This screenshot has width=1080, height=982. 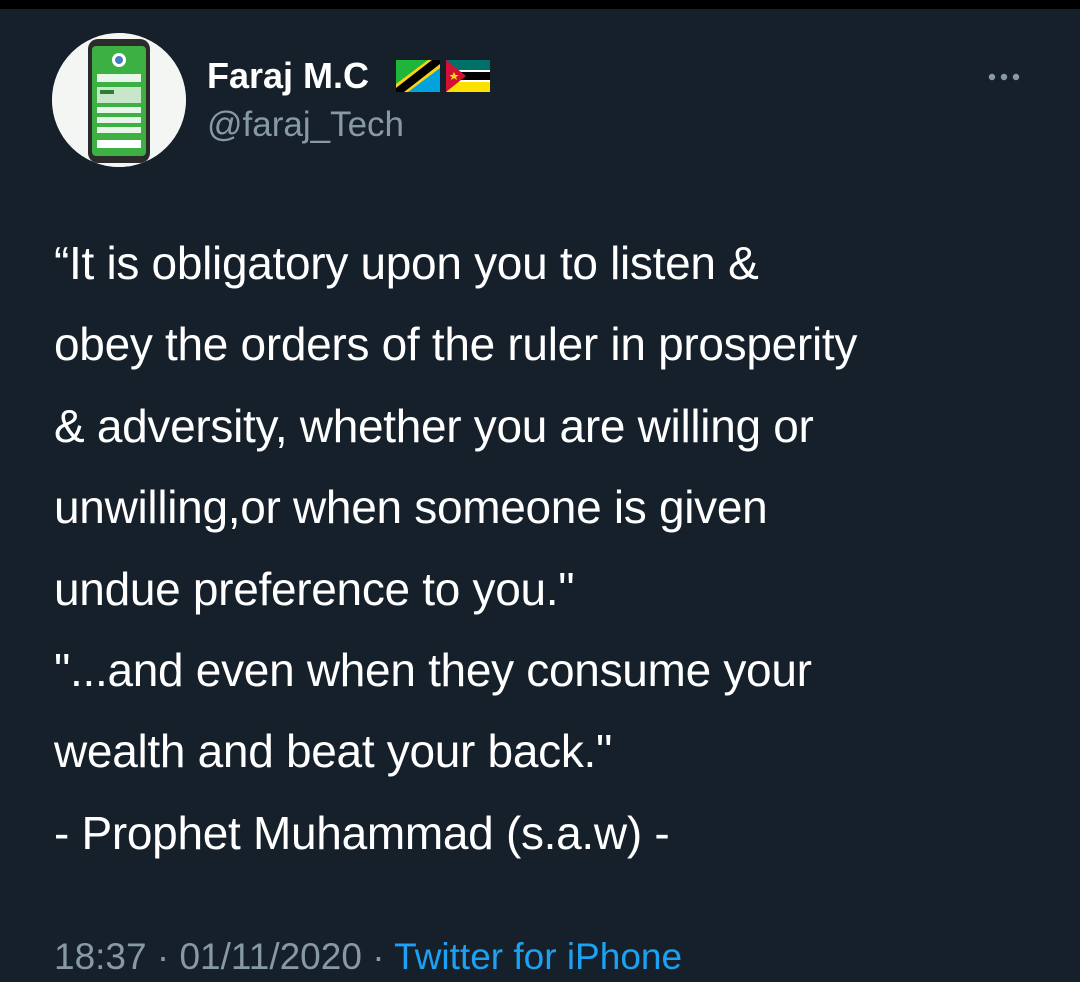 I want to click on author-flags, so click(x=443, y=76).